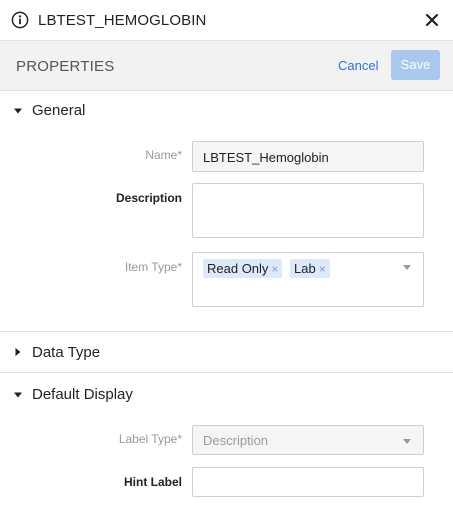 Image resolution: width=453 pixels, height=525 pixels. Describe the element at coordinates (308, 210) in the screenshot. I see `description-field` at that location.